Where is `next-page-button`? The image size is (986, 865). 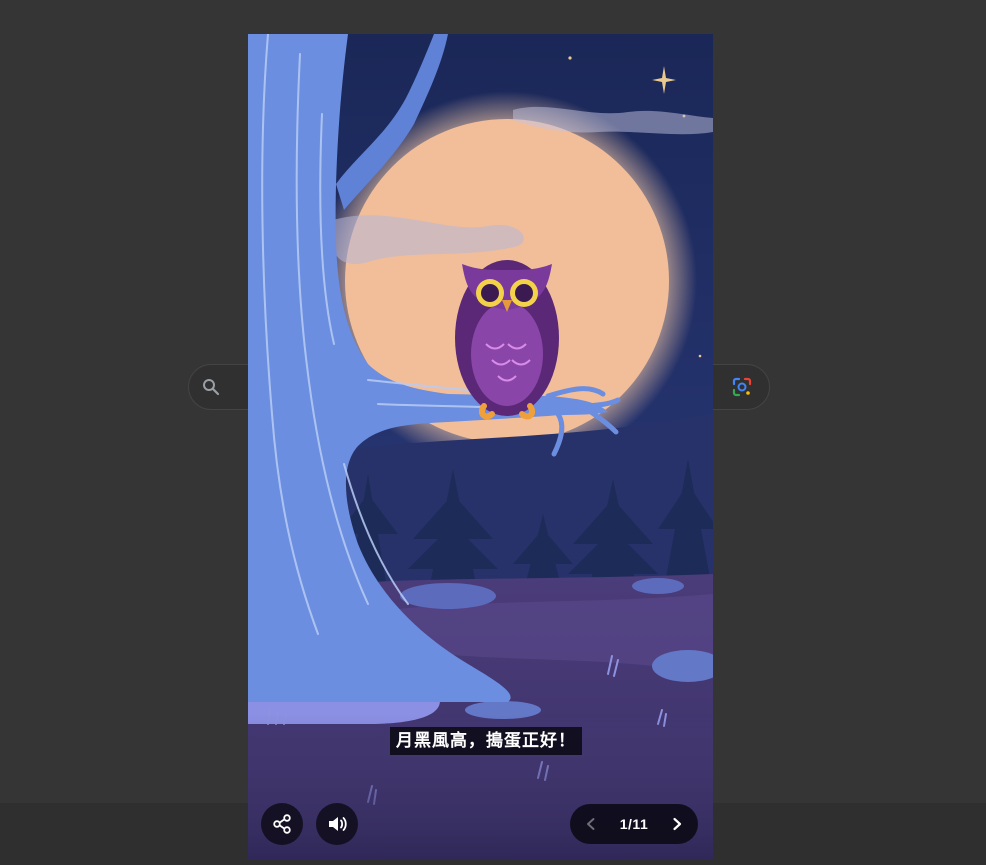
next-page-button is located at coordinates (677, 824).